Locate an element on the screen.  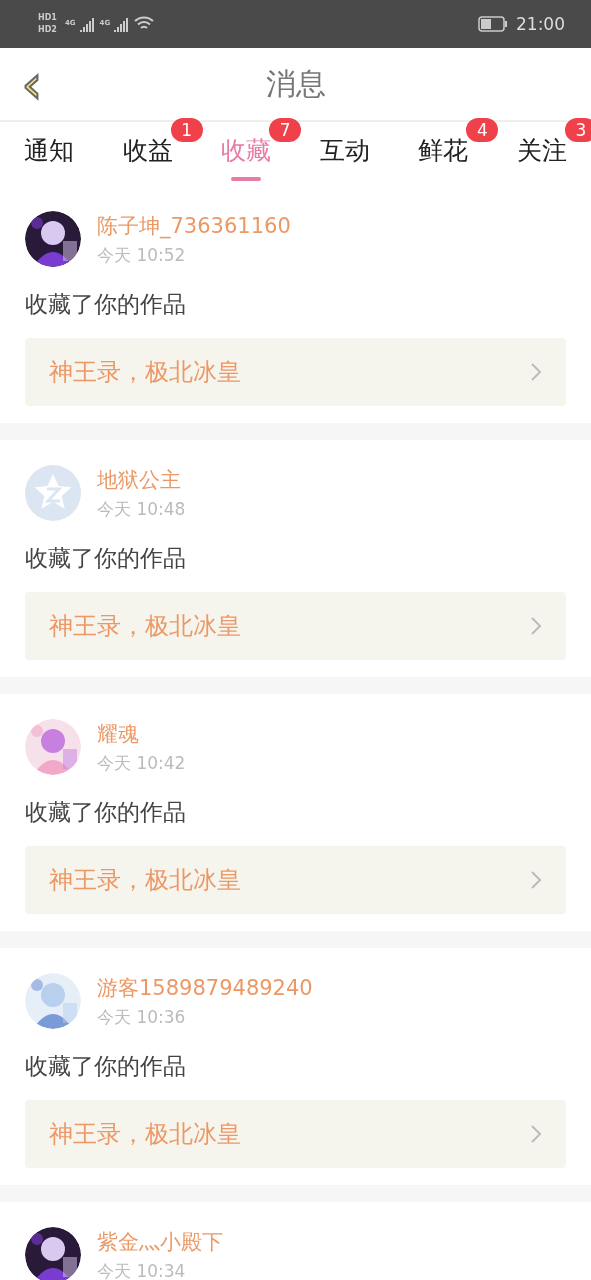
tab: 通知 is located at coordinates (49, 153).